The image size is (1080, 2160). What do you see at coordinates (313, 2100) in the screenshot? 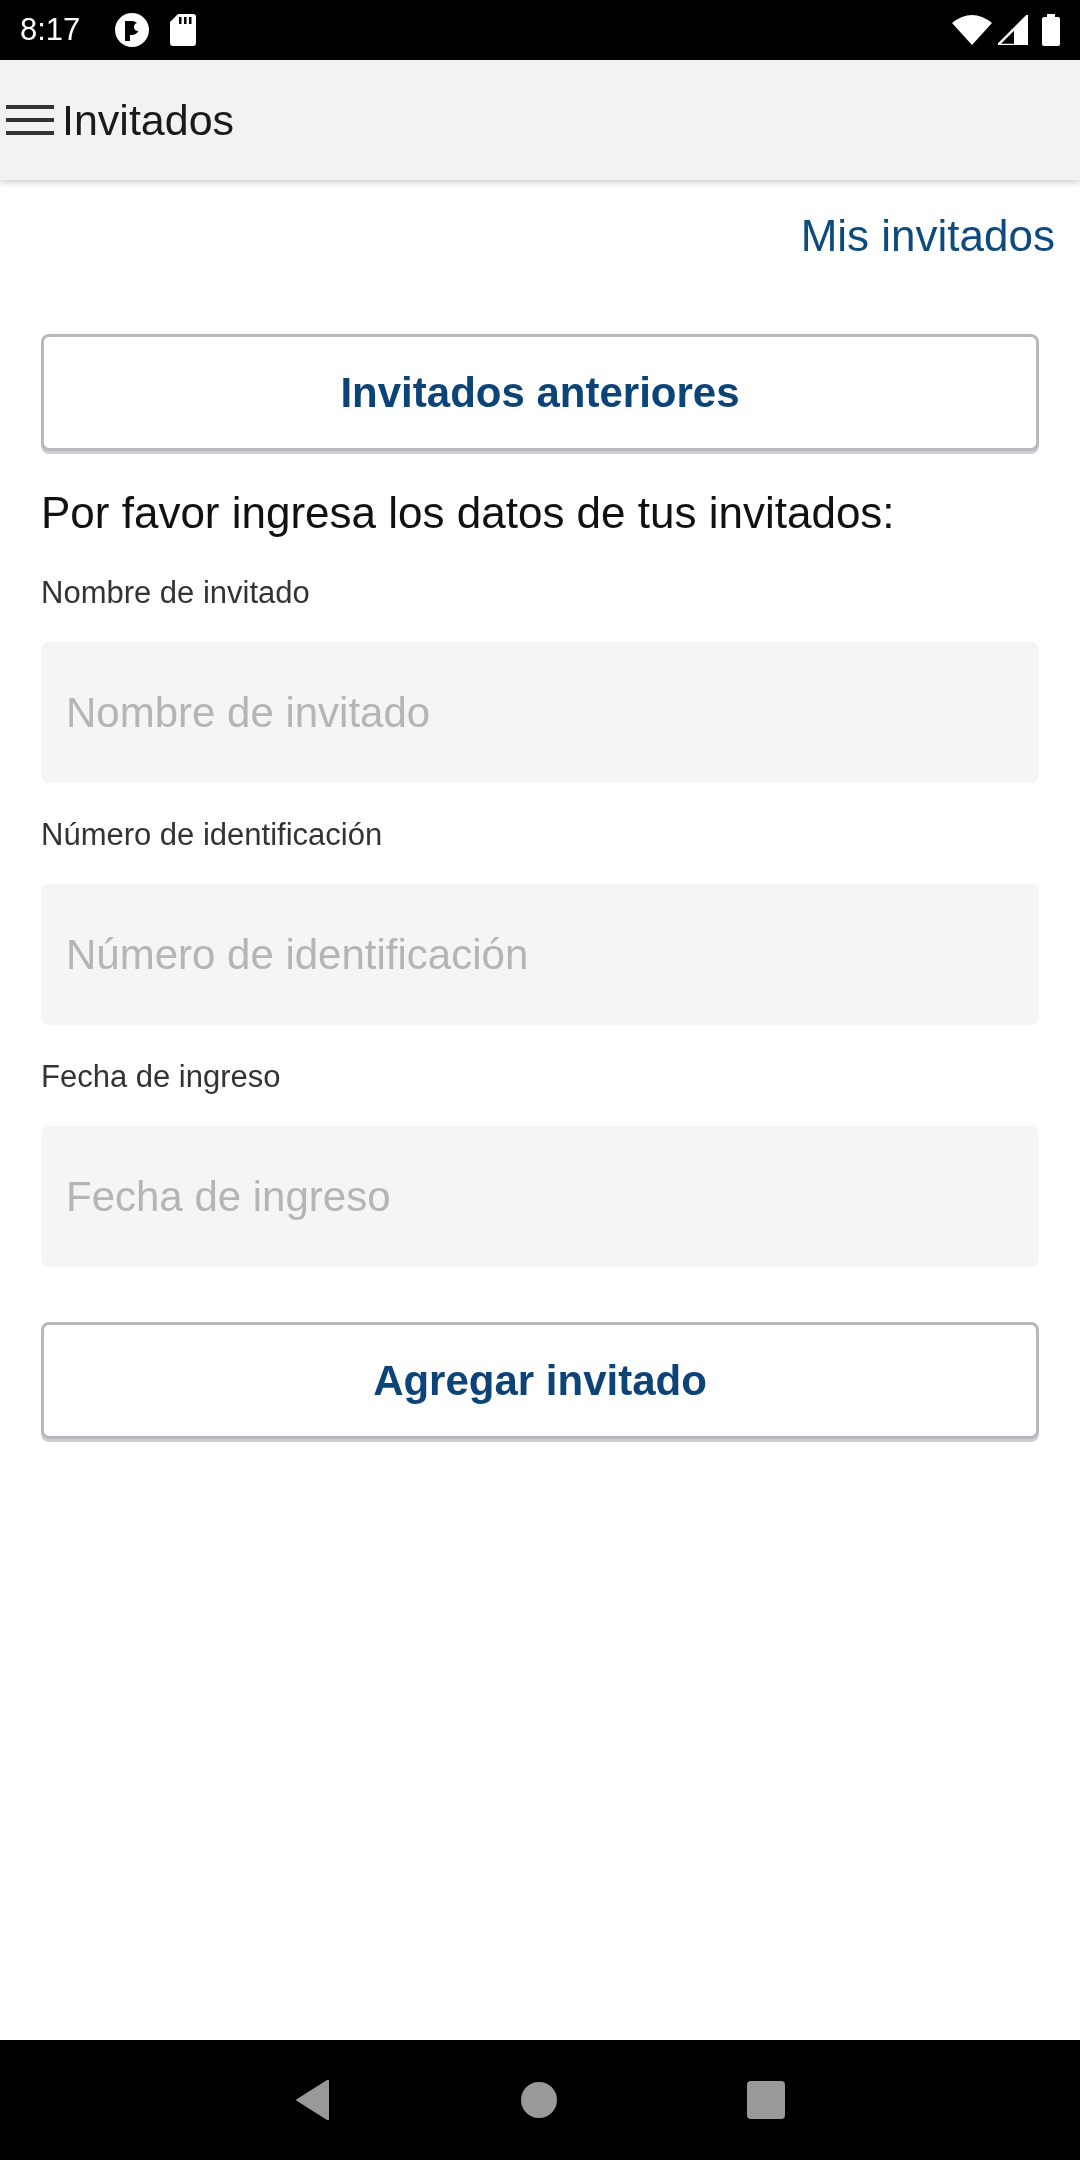
I see `back-icon` at bounding box center [313, 2100].